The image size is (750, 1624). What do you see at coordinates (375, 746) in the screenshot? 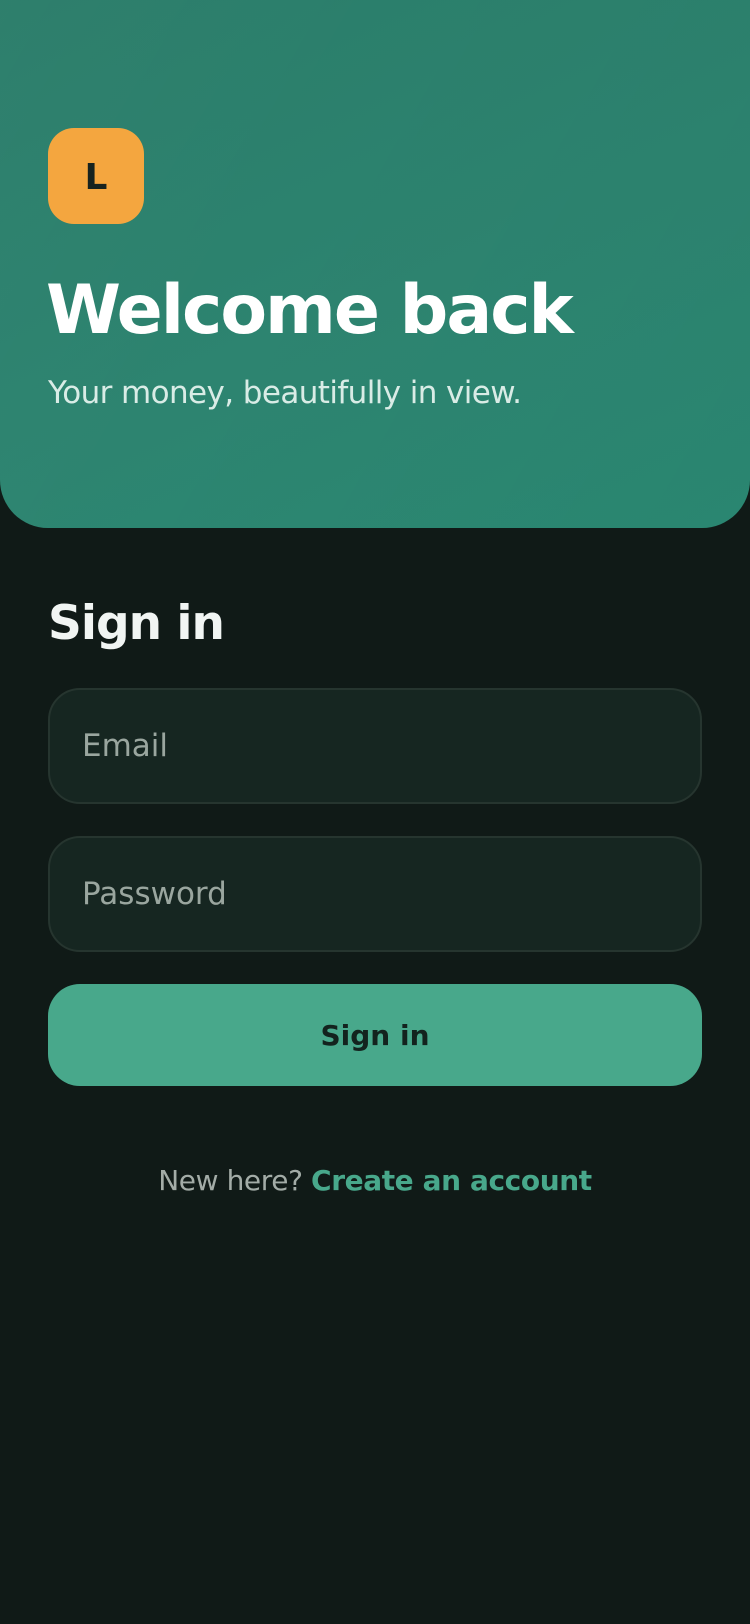
I see `email-field` at bounding box center [375, 746].